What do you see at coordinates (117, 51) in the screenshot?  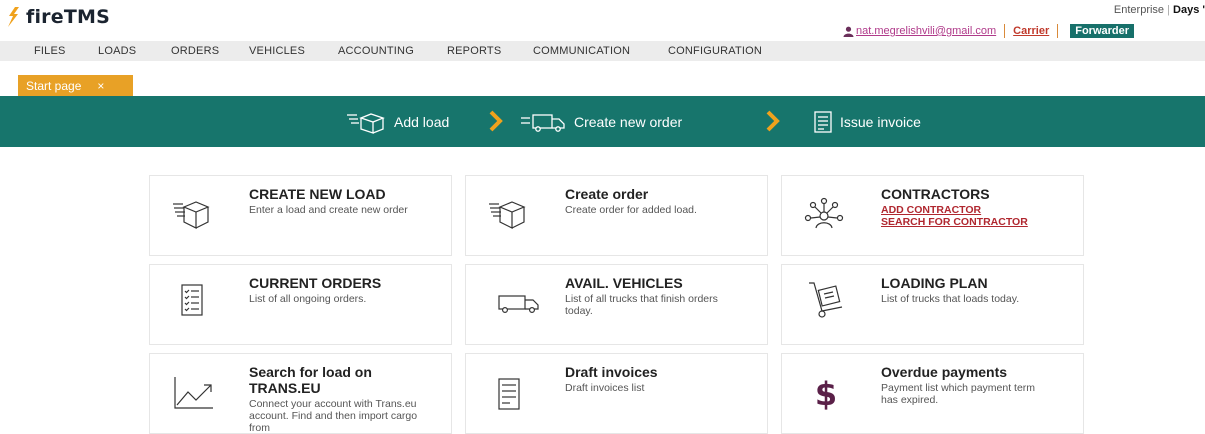 I see `menu-item-loads: LOADS` at bounding box center [117, 51].